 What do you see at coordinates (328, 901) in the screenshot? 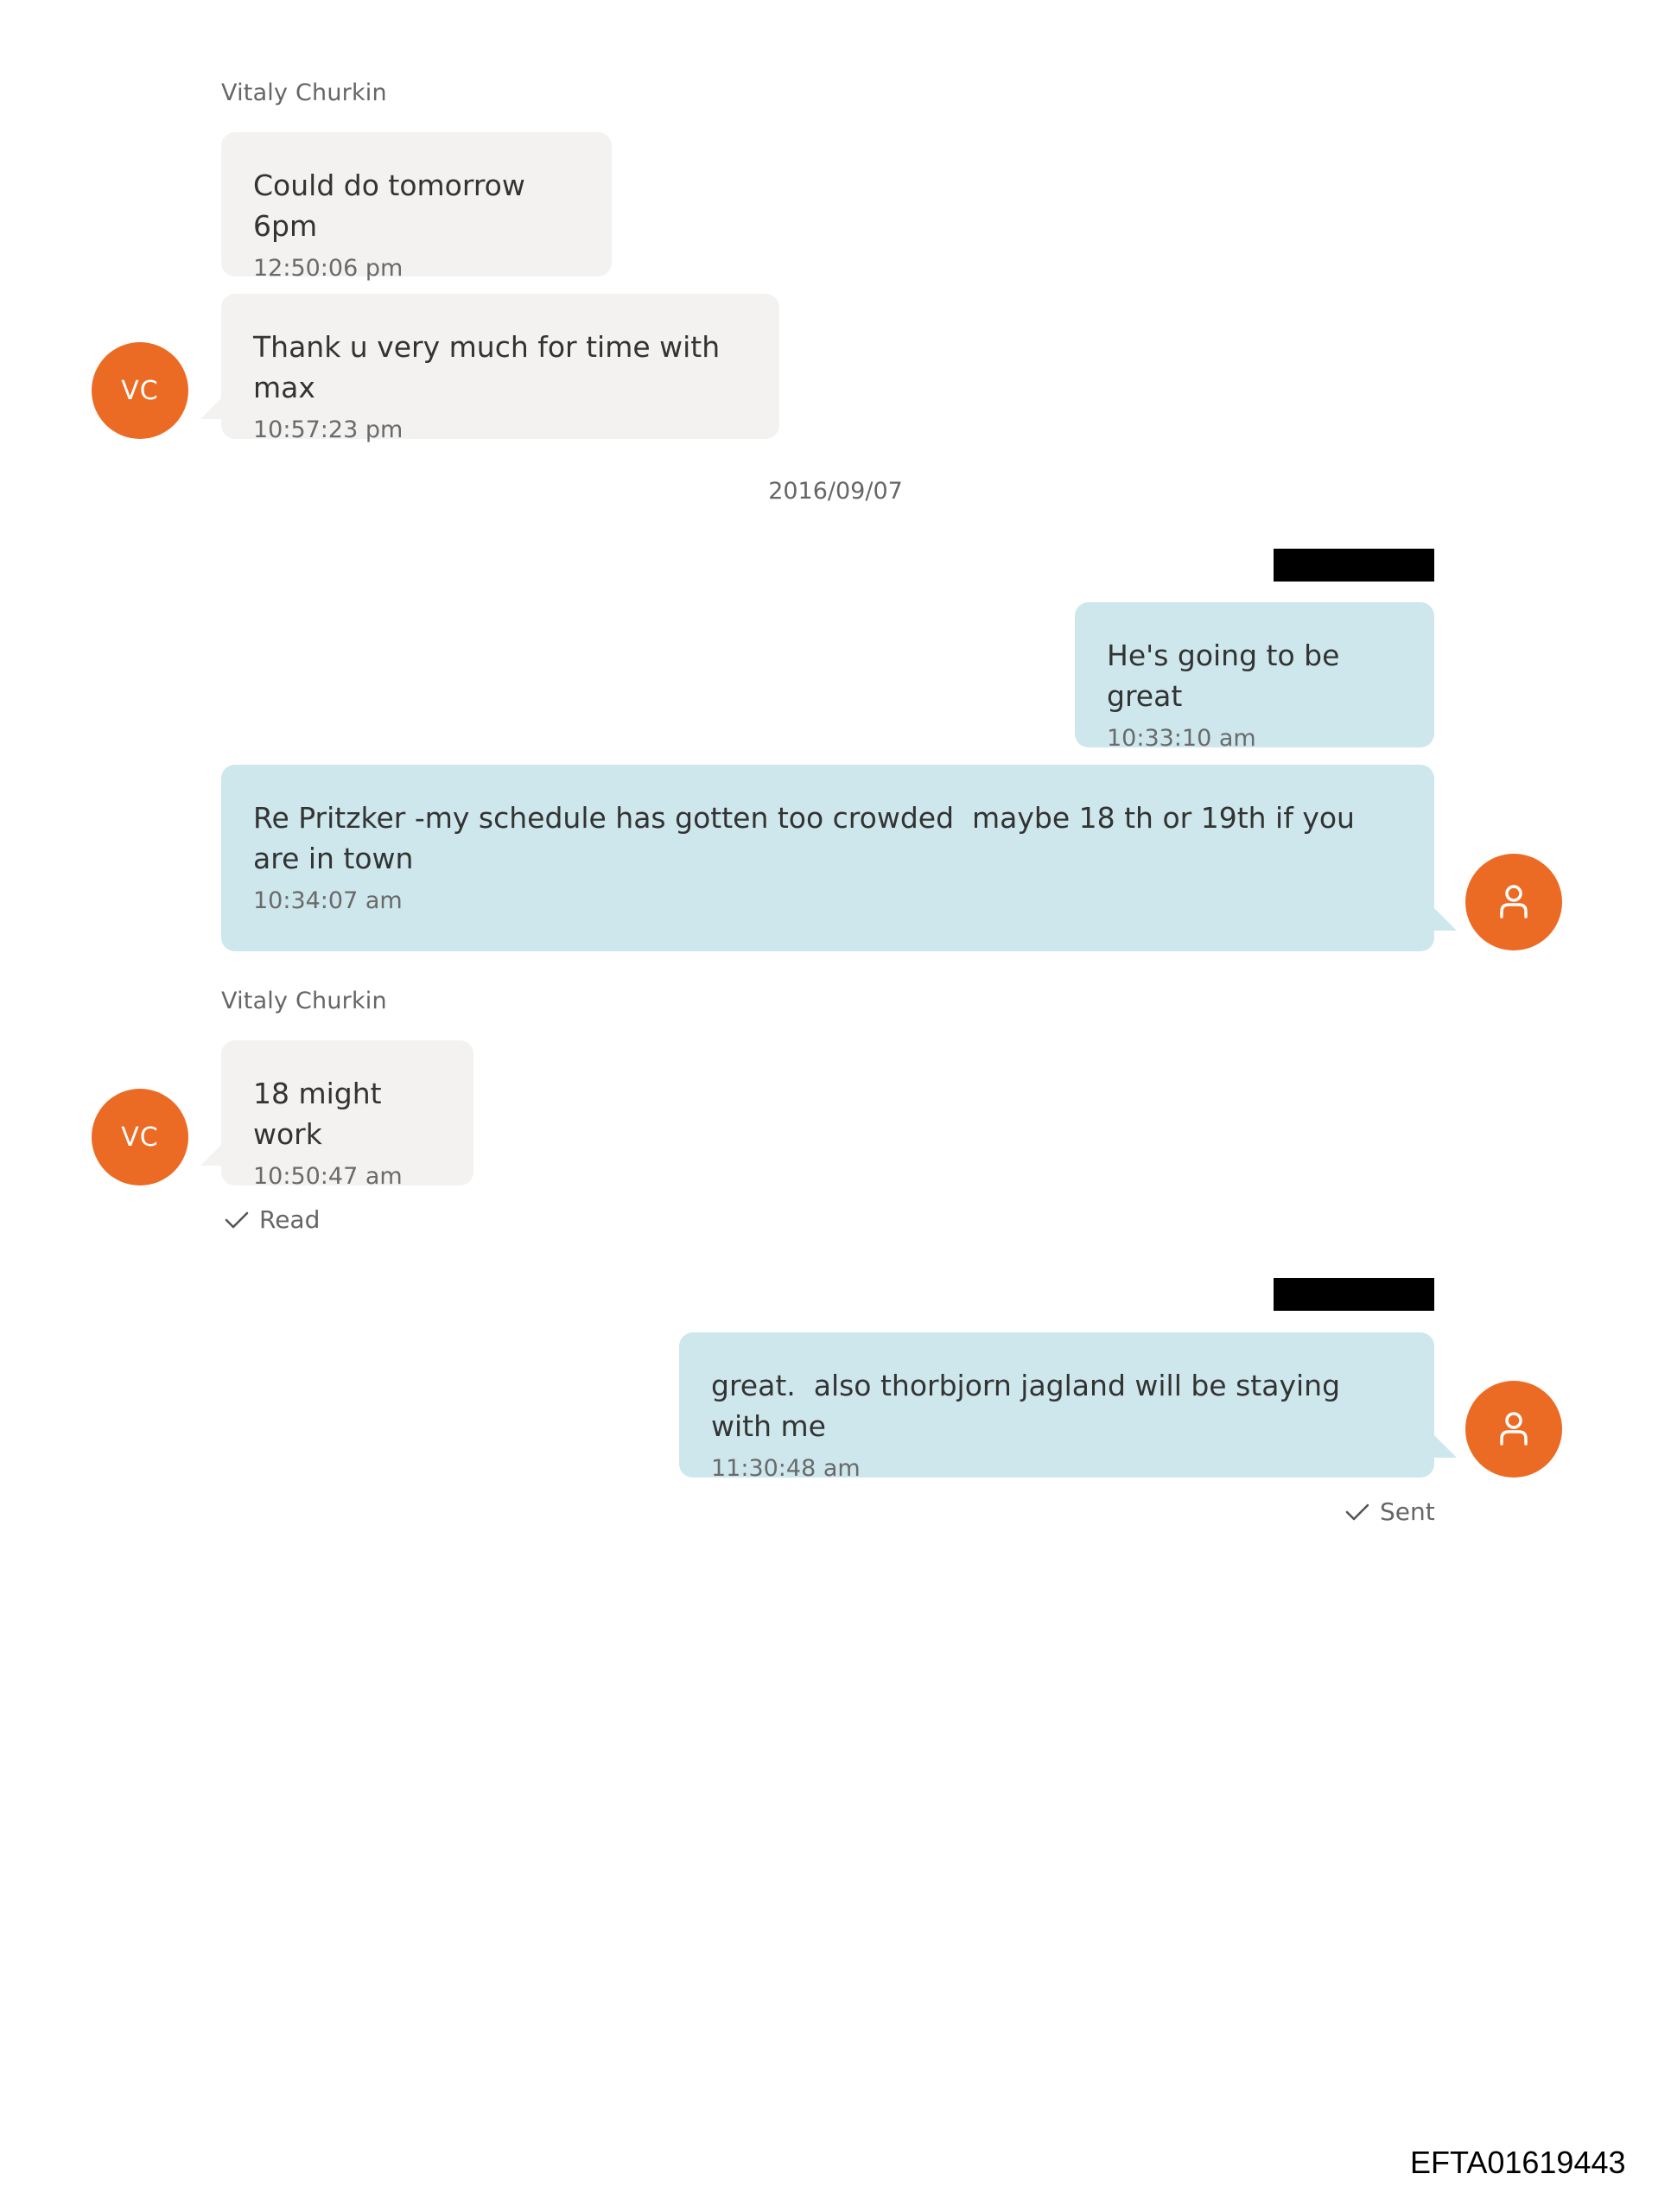
I see `message-timestamp: 10:34:07 am` at bounding box center [328, 901].